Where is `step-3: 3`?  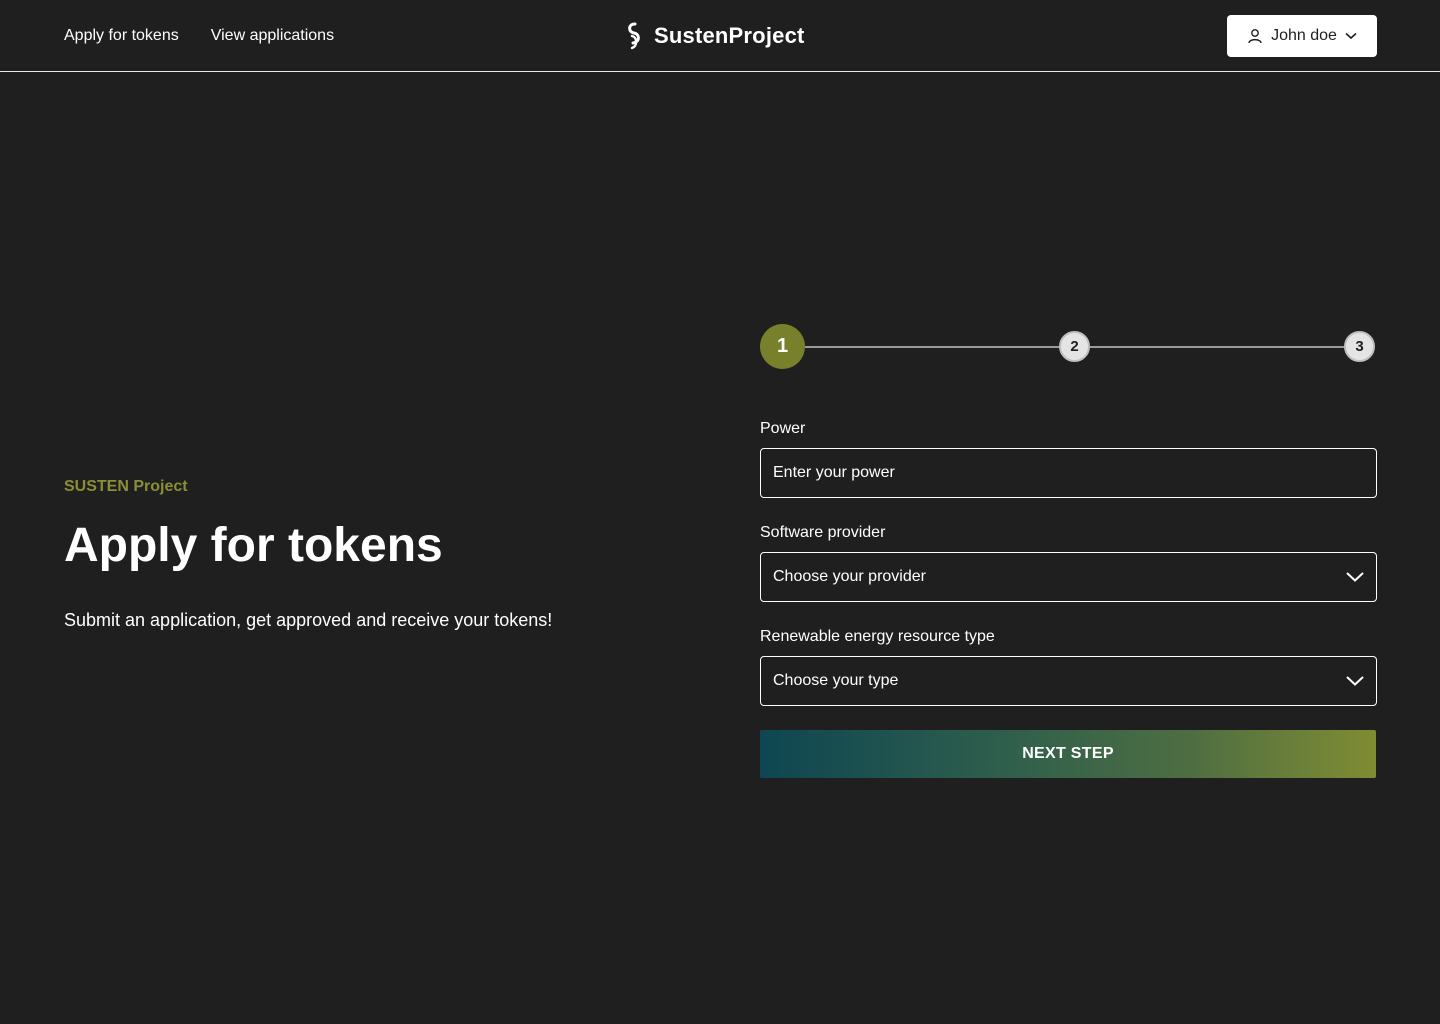 step-3: 3 is located at coordinates (1359, 346).